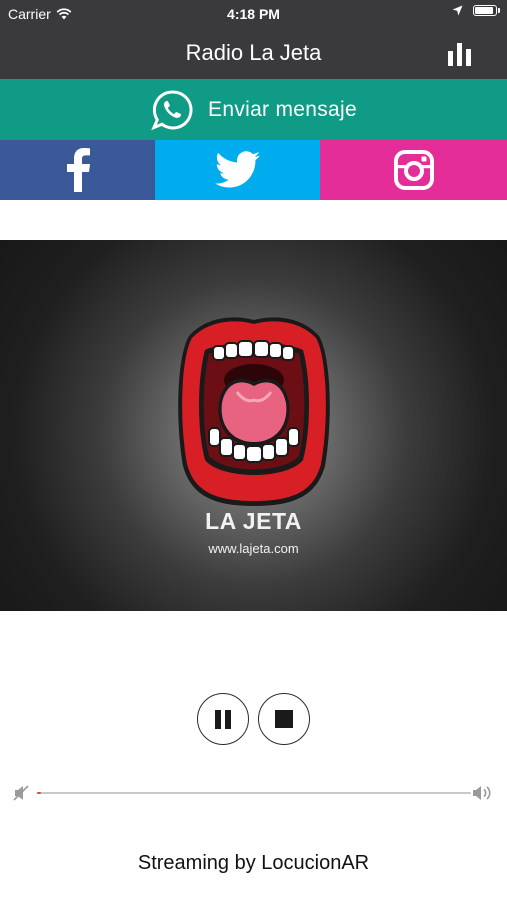  I want to click on facebook-button, so click(77, 170).